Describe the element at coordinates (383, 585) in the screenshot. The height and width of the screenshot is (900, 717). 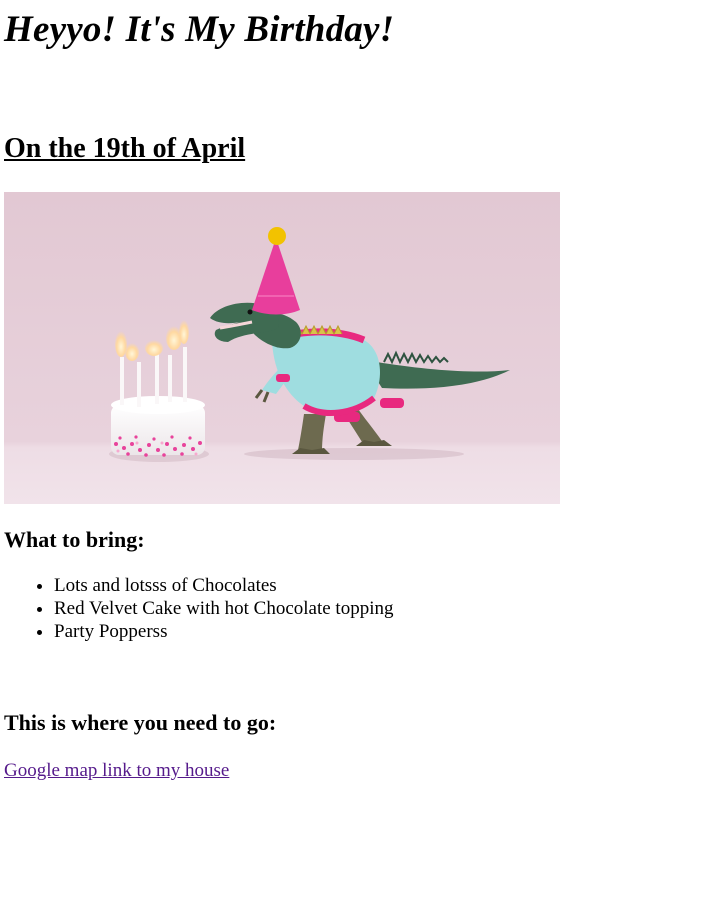
I see `list-item: Lots and lotsss of Chocolates` at that location.